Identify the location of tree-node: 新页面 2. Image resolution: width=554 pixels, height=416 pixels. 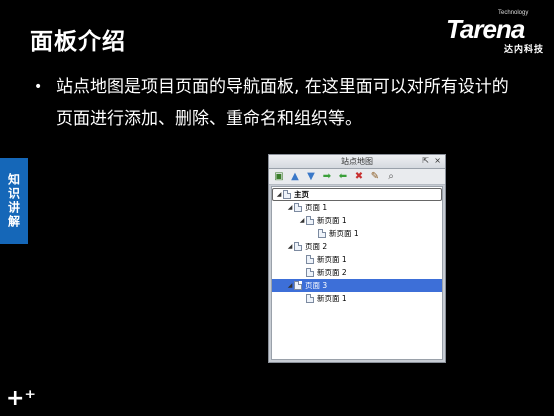
(357, 272).